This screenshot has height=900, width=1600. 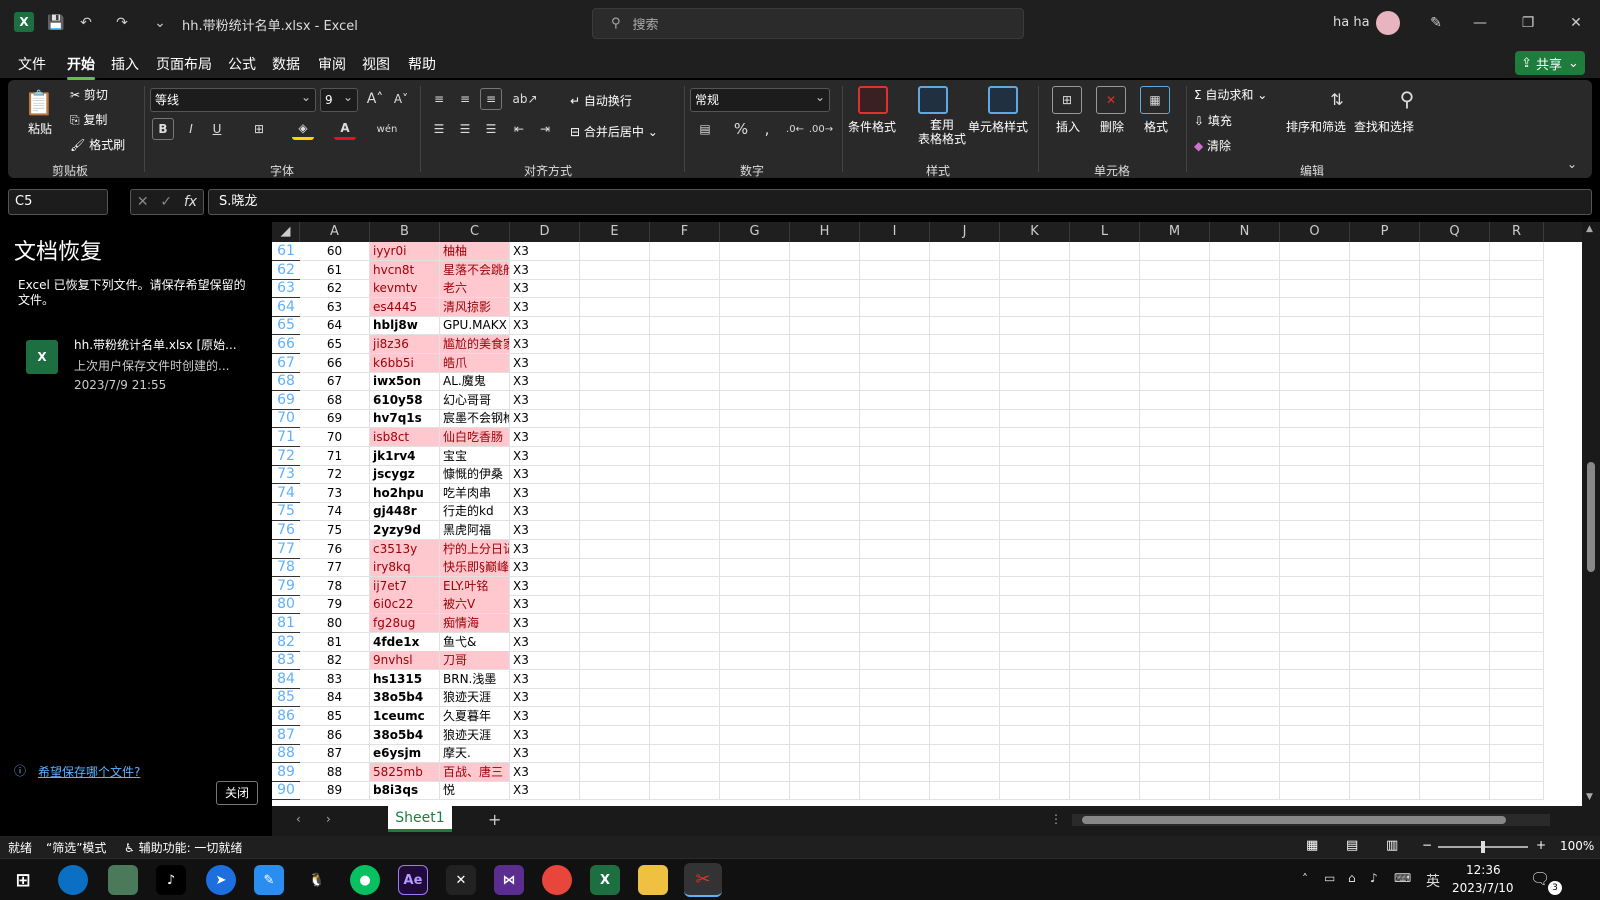 I want to click on row-header: 70, so click(x=286, y=419).